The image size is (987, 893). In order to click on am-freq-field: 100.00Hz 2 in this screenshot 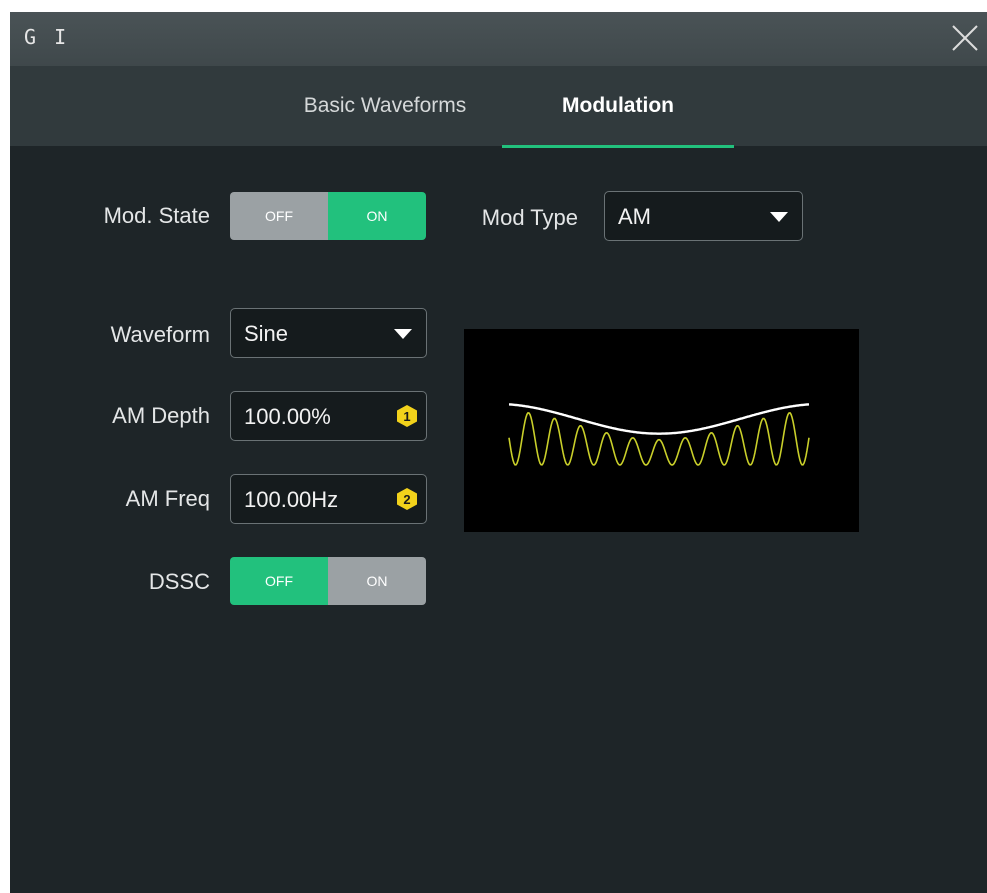, I will do `click(328, 499)`.